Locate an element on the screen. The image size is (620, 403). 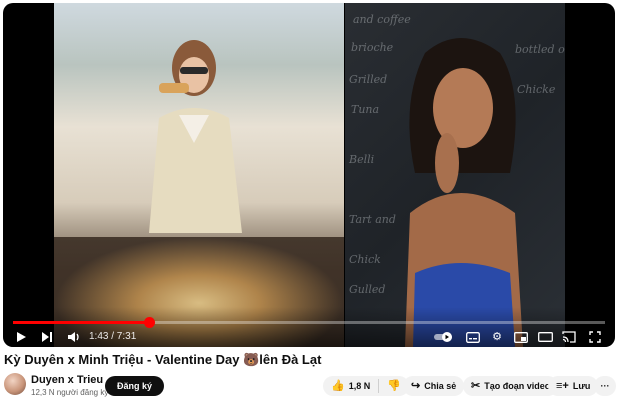
like-dislike-group: 👍 1,8 N 👎 is located at coordinates (366, 386).